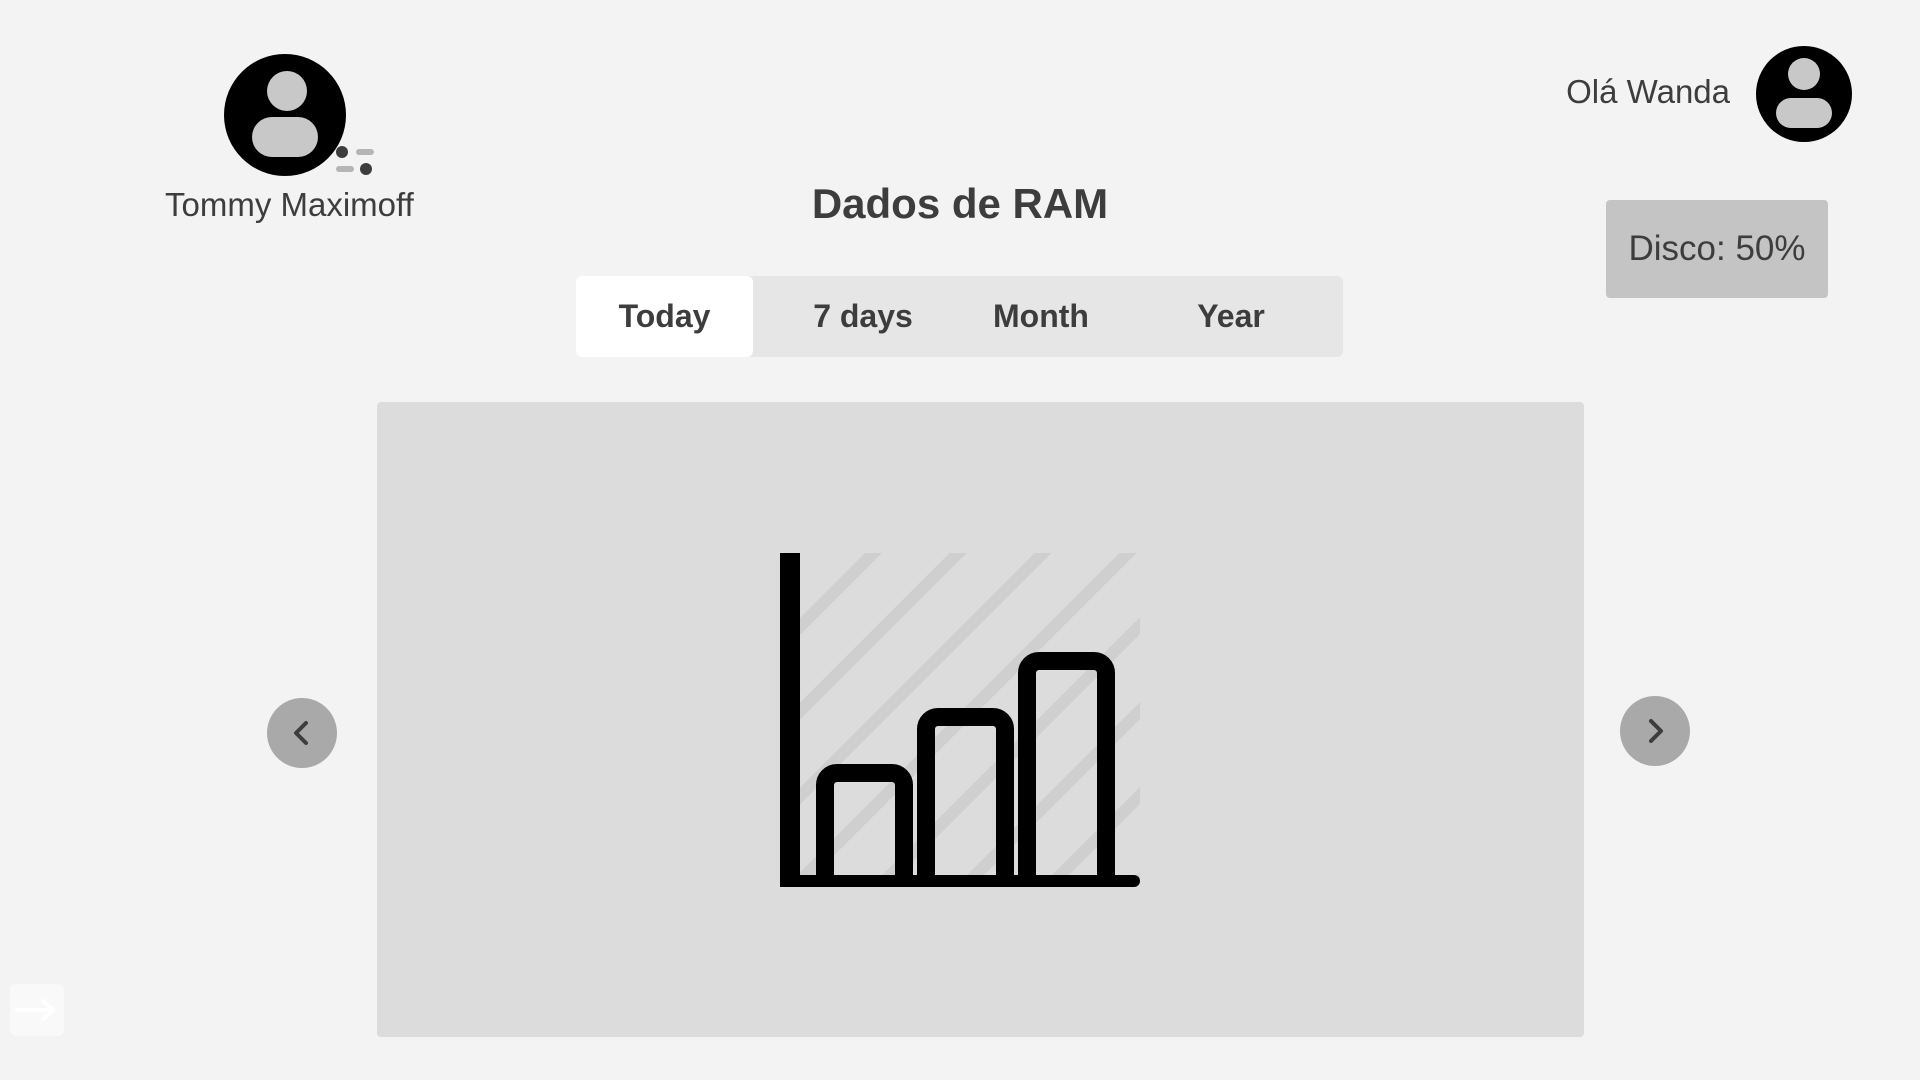  Describe the element at coordinates (355, 162) in the screenshot. I see `sliders-icon` at that location.